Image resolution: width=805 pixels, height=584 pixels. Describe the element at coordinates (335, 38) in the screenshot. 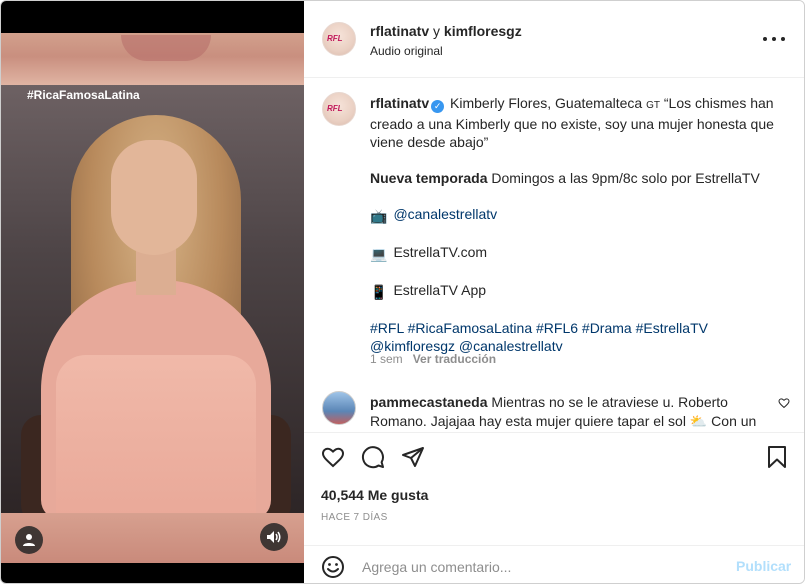

I see `avatar-logo-text: RFL` at that location.